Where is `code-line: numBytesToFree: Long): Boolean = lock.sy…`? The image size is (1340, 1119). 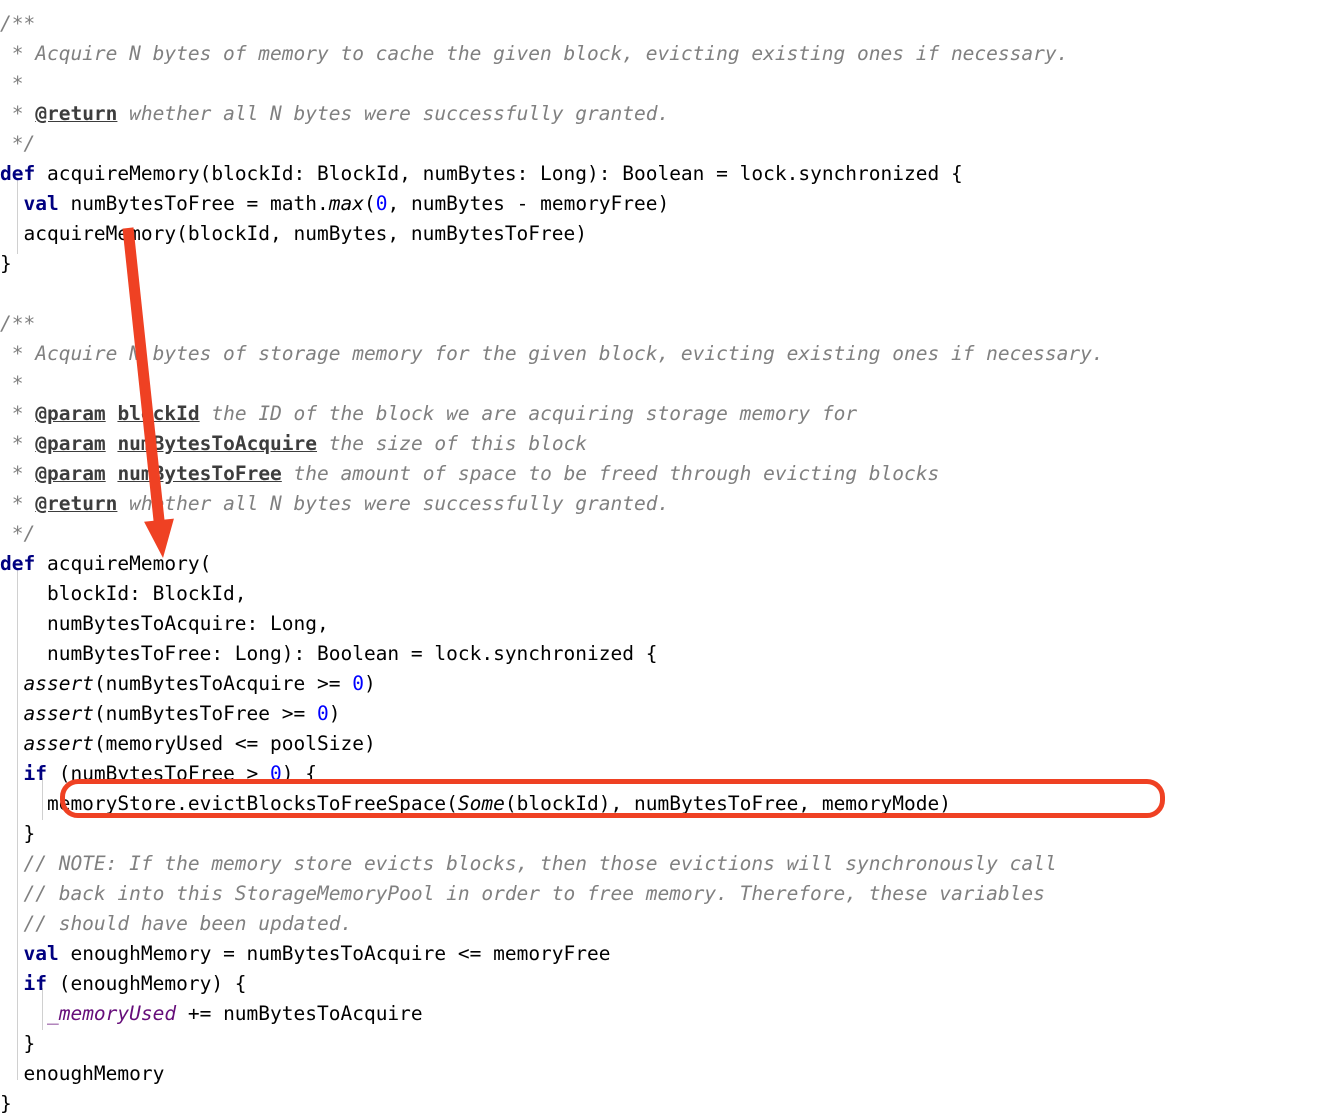
code-line: numBytesToFree: Long): Boolean = lock.sy… is located at coordinates (670, 654).